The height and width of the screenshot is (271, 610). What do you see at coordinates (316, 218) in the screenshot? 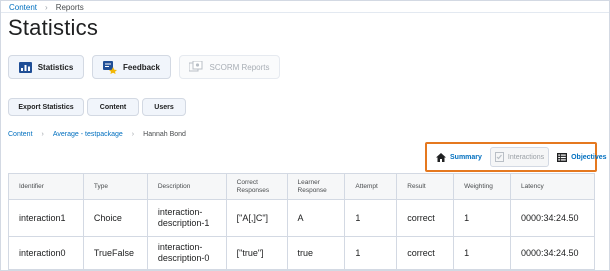
I see `table-cell: A` at bounding box center [316, 218].